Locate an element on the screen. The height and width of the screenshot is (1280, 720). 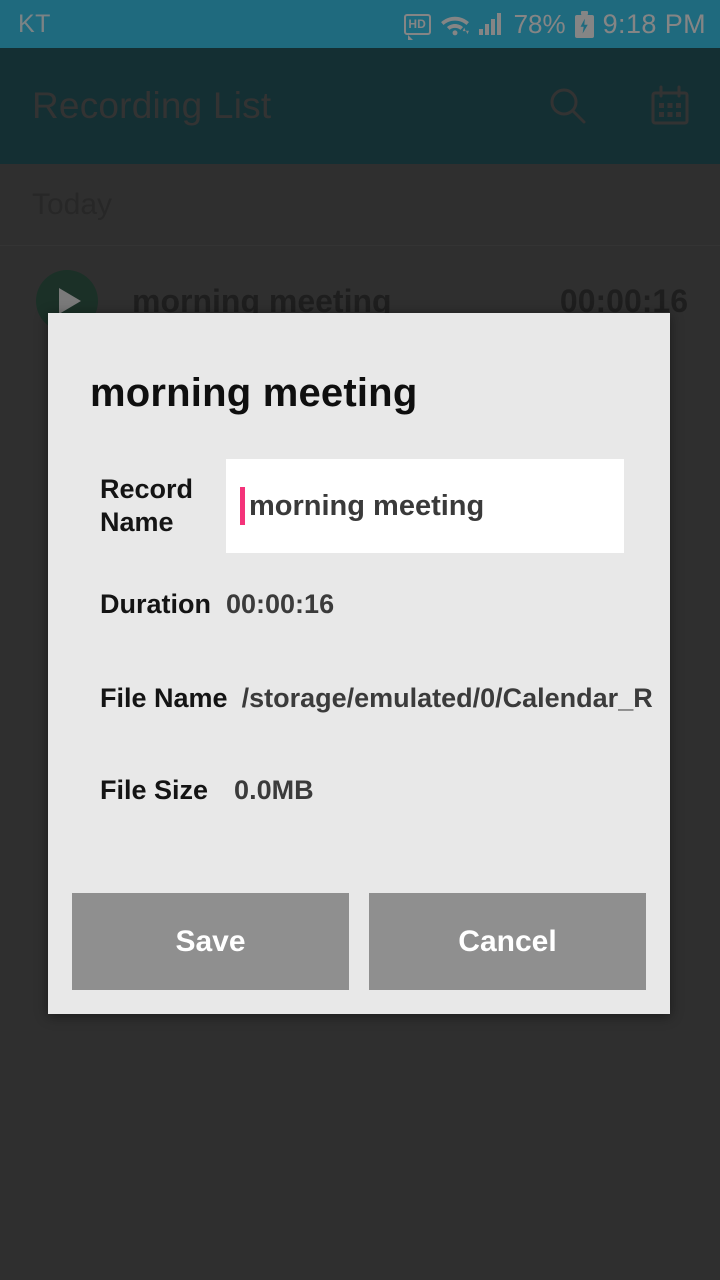
text-cursor is located at coordinates (242, 506).